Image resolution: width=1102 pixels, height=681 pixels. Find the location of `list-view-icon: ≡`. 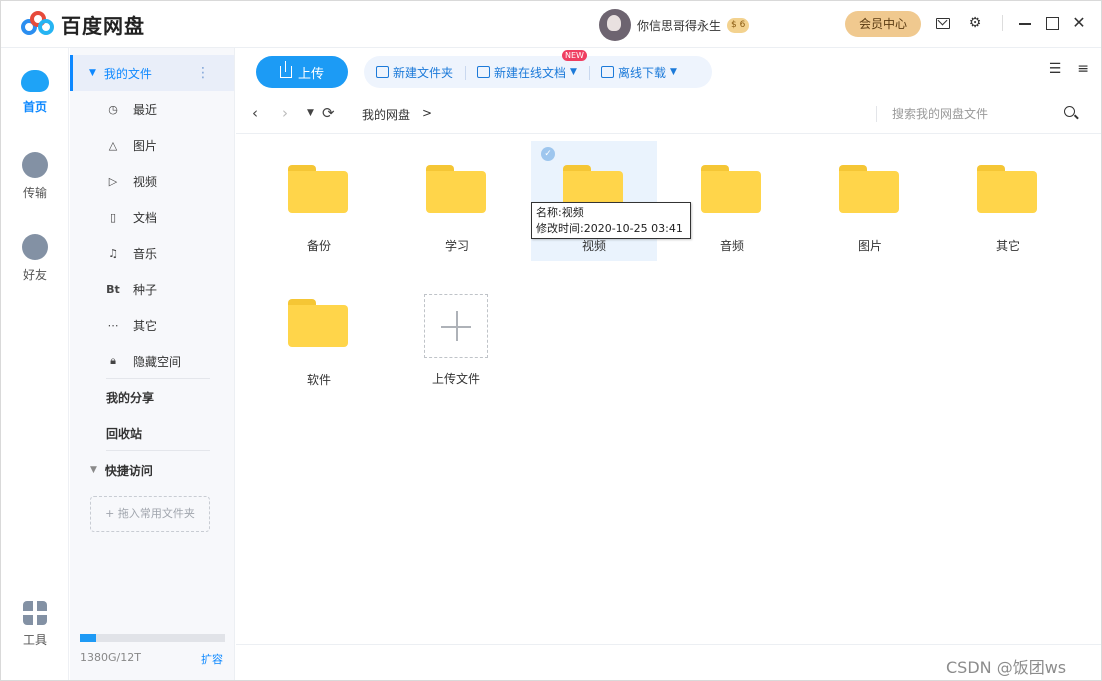

list-view-icon: ≡ is located at coordinates (1083, 69).